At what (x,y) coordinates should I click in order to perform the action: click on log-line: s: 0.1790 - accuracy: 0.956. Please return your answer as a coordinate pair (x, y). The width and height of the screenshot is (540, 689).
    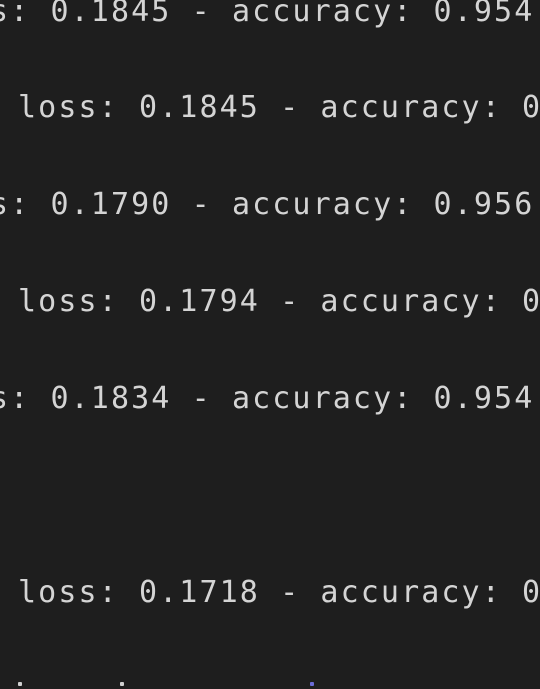
    Looking at the image, I should click on (267, 204).